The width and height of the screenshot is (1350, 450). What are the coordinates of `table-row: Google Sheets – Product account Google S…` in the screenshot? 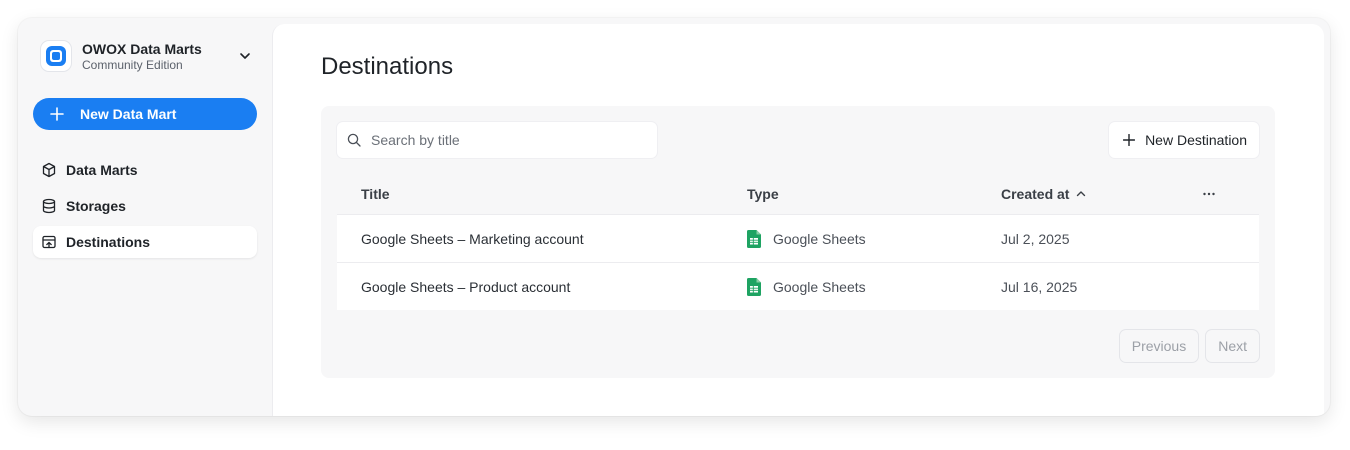 It's located at (798, 286).